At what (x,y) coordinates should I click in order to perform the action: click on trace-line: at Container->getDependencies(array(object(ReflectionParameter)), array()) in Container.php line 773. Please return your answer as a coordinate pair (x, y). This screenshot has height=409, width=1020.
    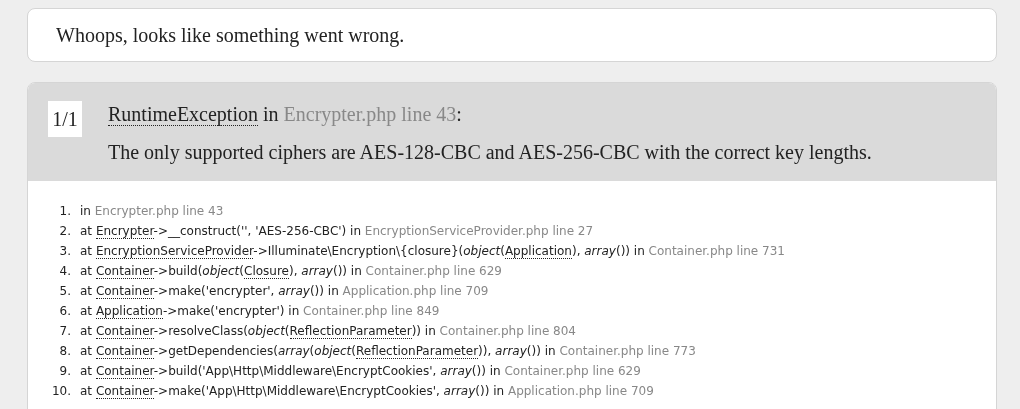
    Looking at the image, I should click on (388, 351).